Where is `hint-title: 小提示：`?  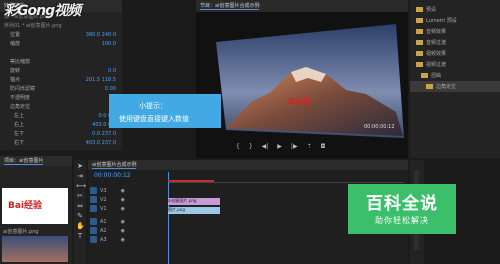 hint-title: 小提示： is located at coordinates (153, 106).